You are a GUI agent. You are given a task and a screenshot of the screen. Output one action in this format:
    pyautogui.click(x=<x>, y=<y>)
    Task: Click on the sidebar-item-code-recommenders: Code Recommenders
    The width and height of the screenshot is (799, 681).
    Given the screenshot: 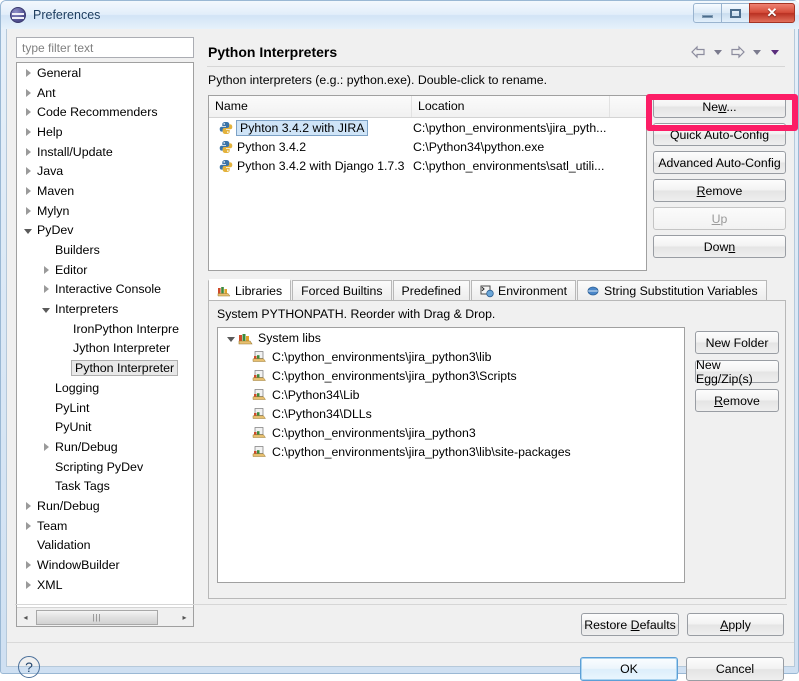 What is the action you would take?
    pyautogui.click(x=105, y=112)
    